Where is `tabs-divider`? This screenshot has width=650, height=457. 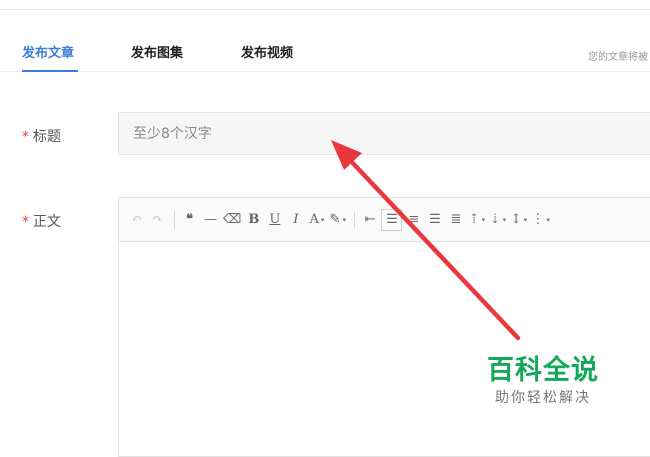 tabs-divider is located at coordinates (325, 71).